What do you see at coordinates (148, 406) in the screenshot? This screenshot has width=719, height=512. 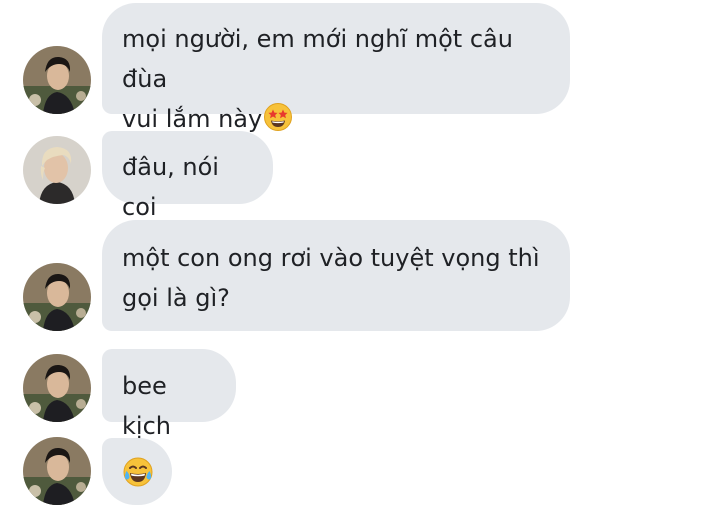 I see `message-text: bee kịch` at bounding box center [148, 406].